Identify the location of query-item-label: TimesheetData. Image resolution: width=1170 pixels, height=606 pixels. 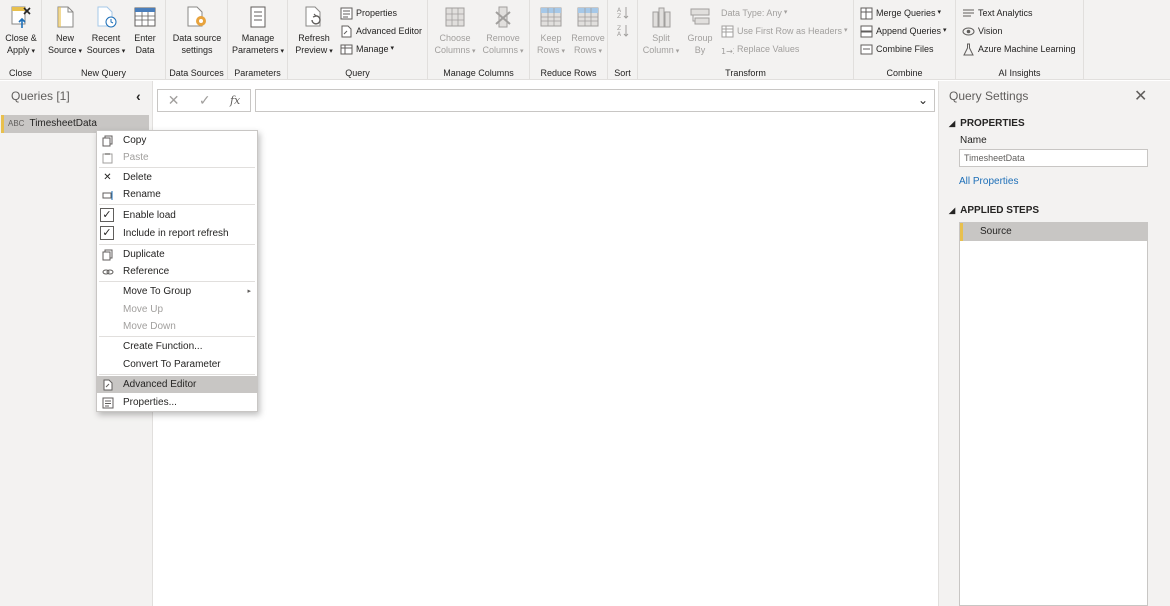
(63, 123).